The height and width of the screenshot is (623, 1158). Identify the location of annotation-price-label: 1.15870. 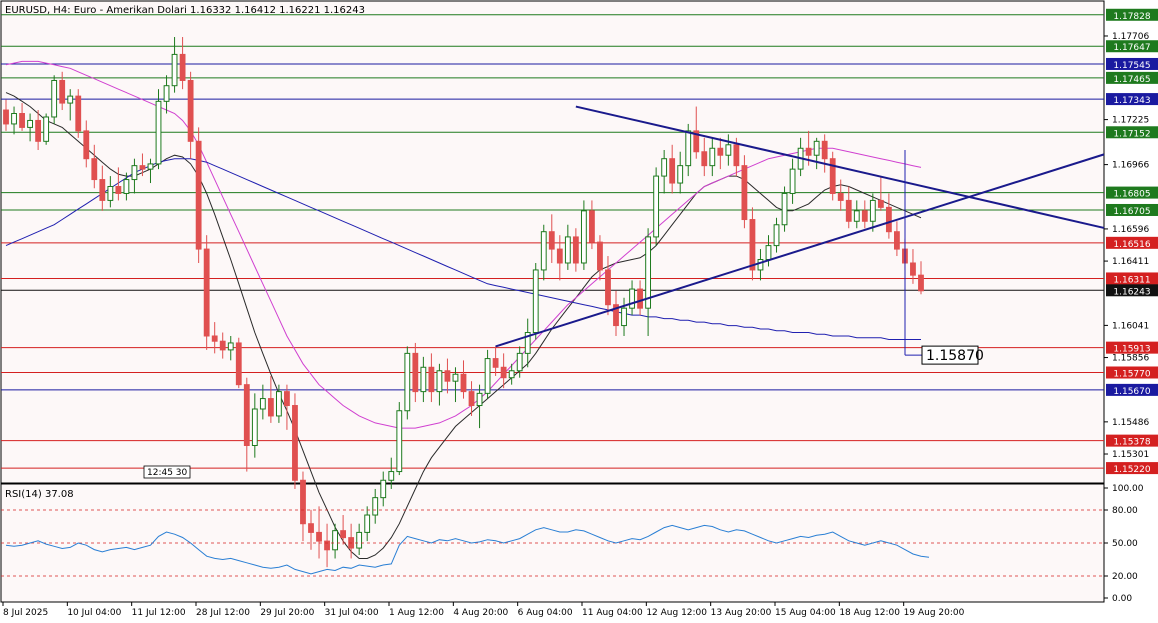
(955, 356).